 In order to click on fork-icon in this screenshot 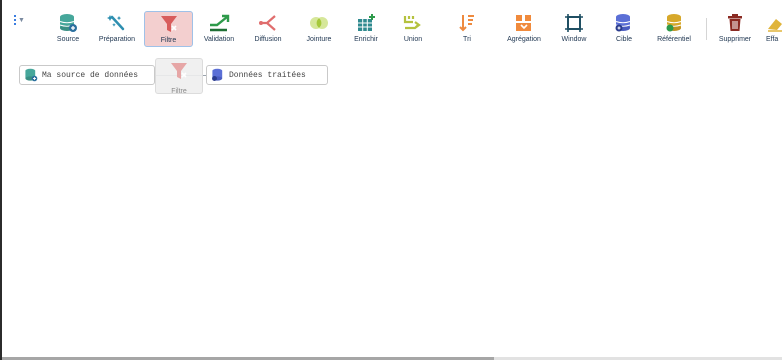, I will do `click(268, 23)`.